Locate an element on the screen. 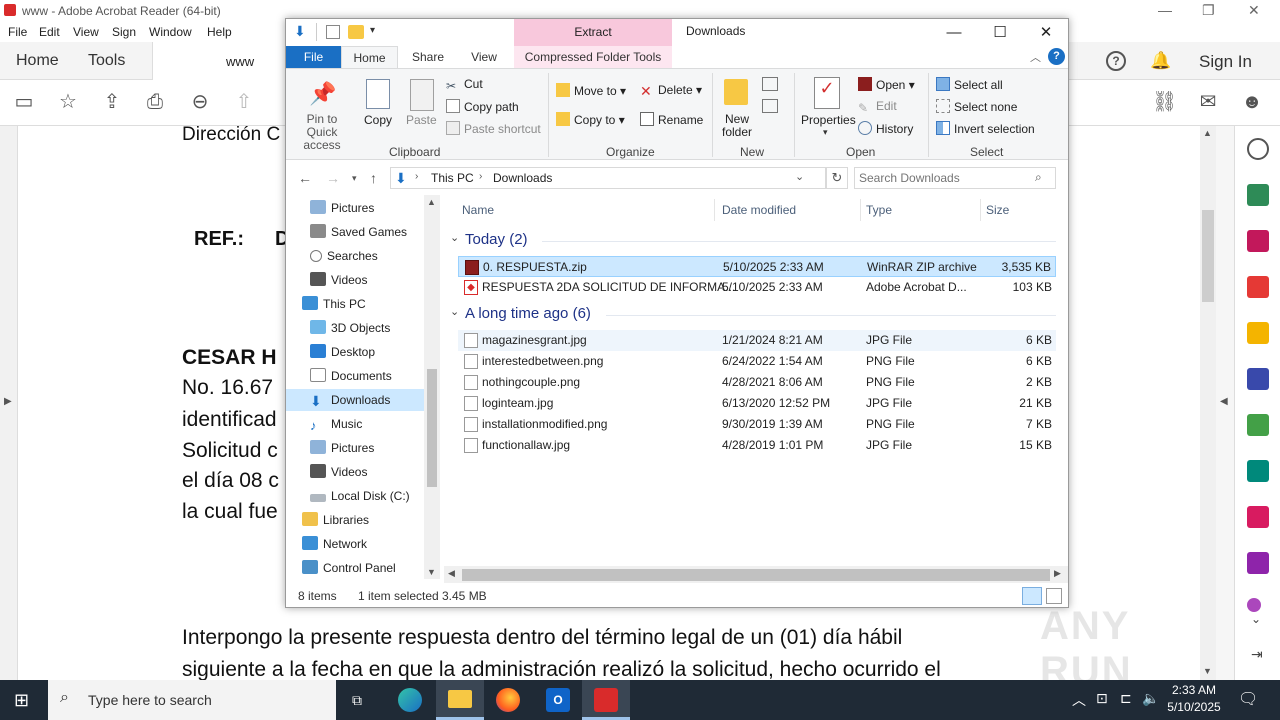  nav-item-searches: Searches is located at coordinates (367, 256).